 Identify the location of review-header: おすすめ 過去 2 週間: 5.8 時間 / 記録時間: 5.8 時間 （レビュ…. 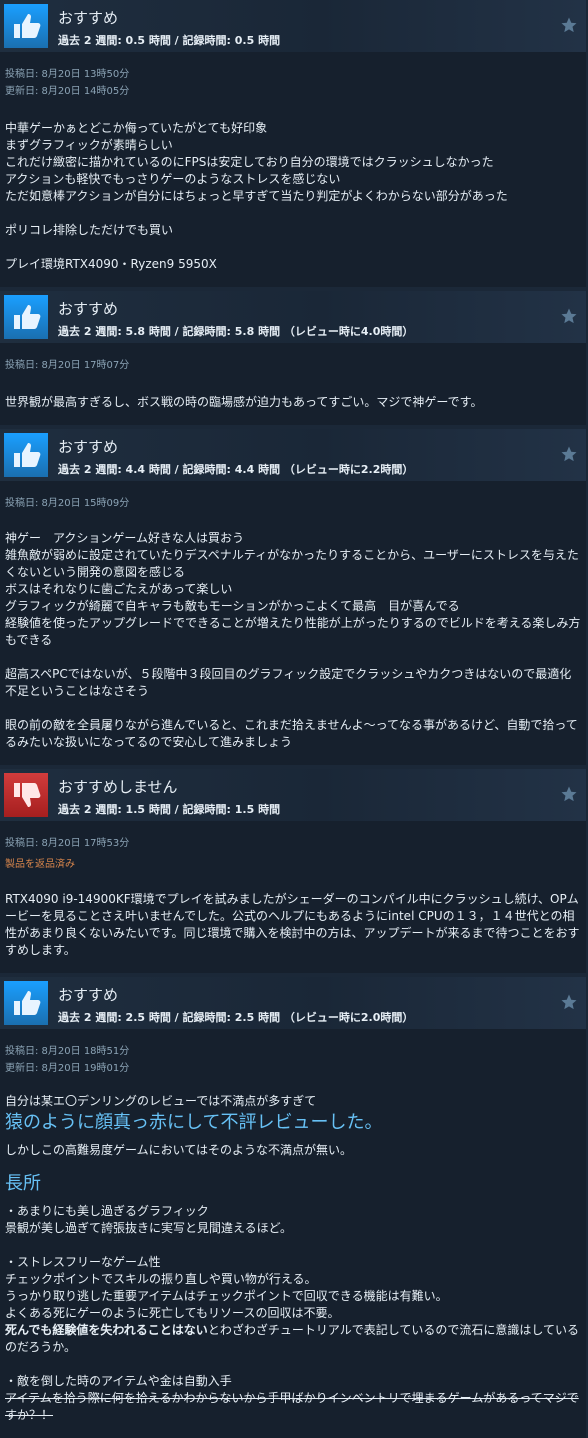
(293, 317).